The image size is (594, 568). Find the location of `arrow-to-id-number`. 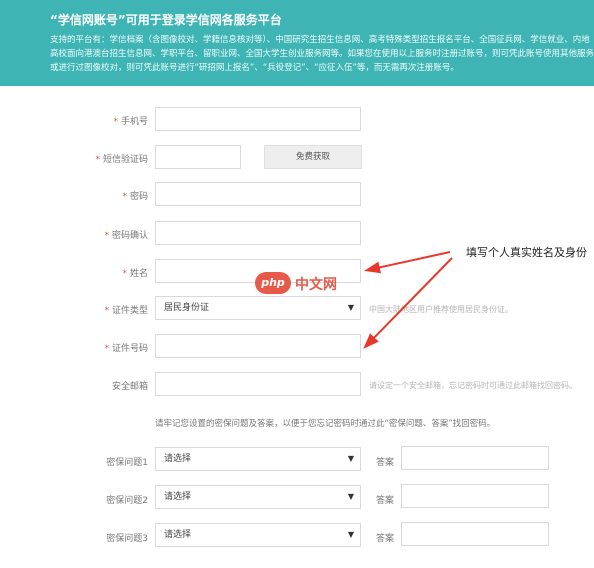

arrow-to-id-number is located at coordinates (408, 303).